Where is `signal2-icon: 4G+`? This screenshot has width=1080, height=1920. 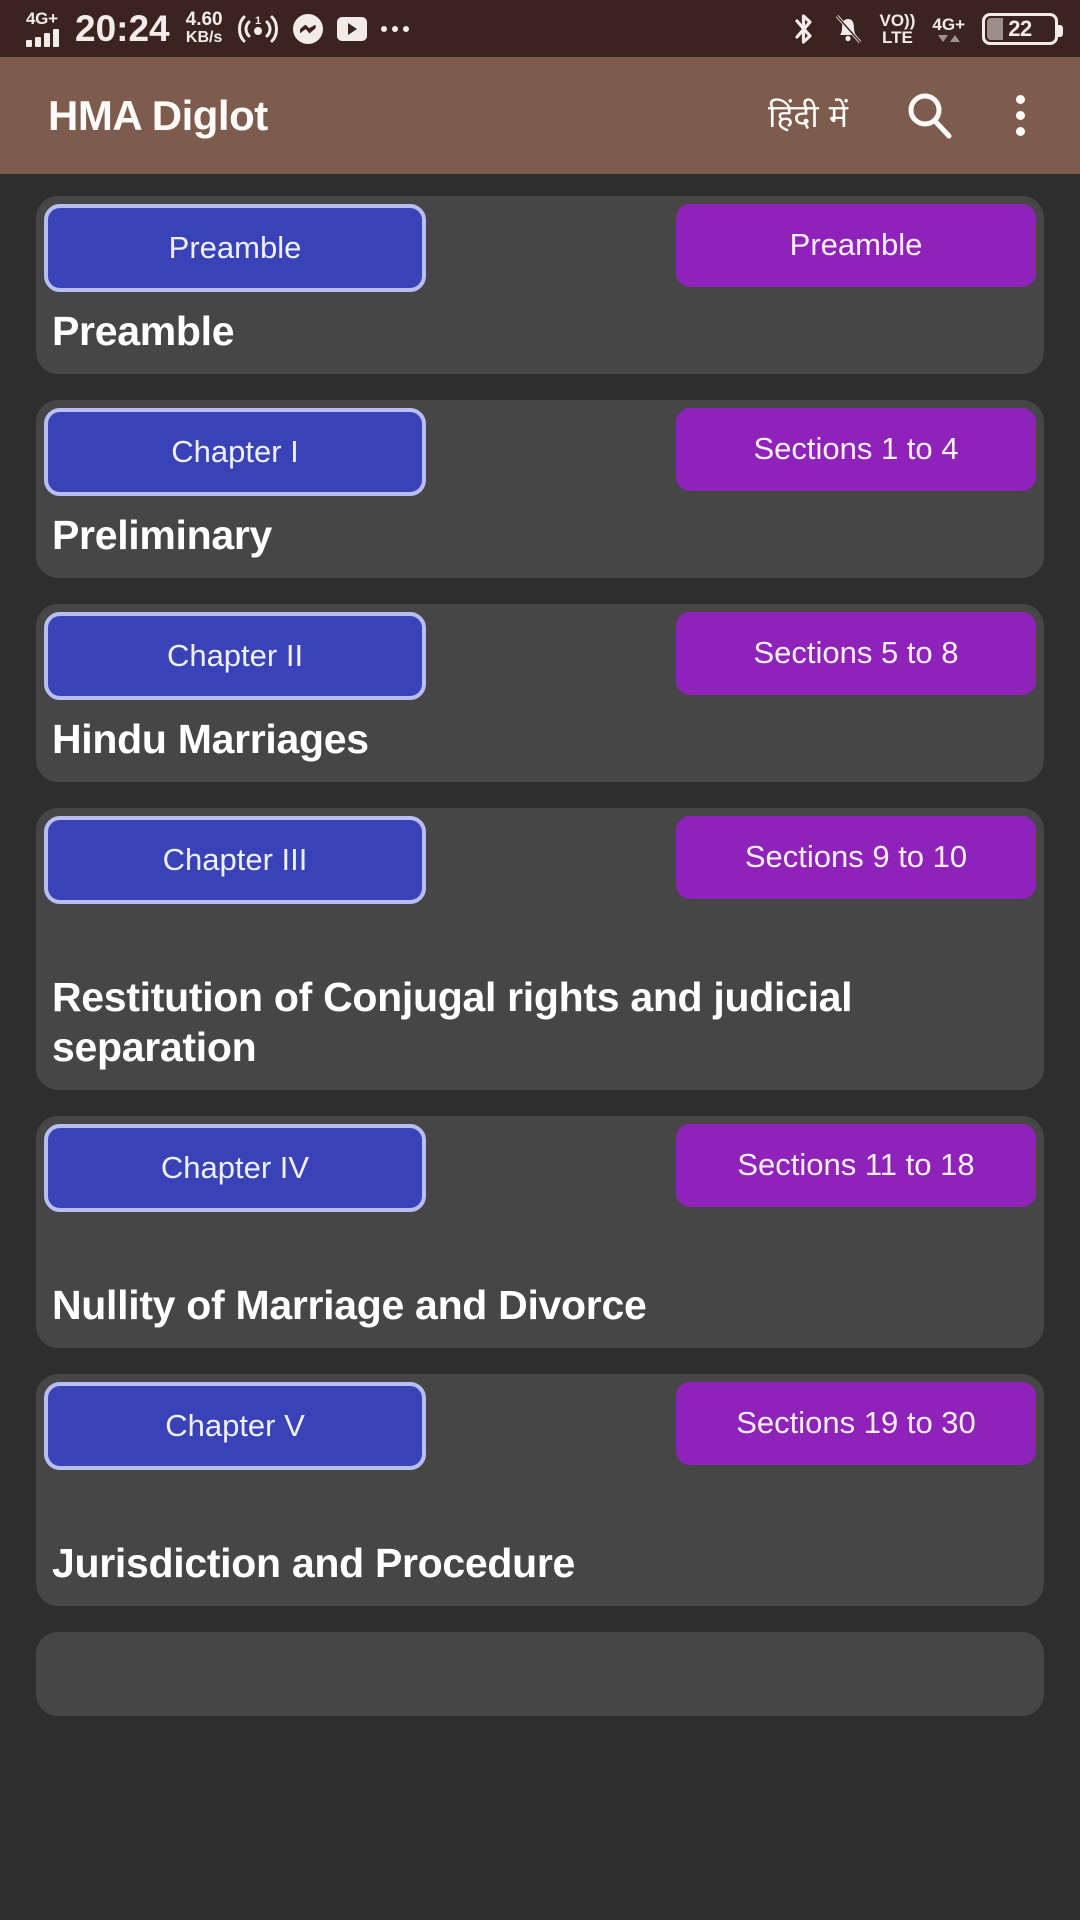
signal2-icon: 4G+ is located at coordinates (948, 29).